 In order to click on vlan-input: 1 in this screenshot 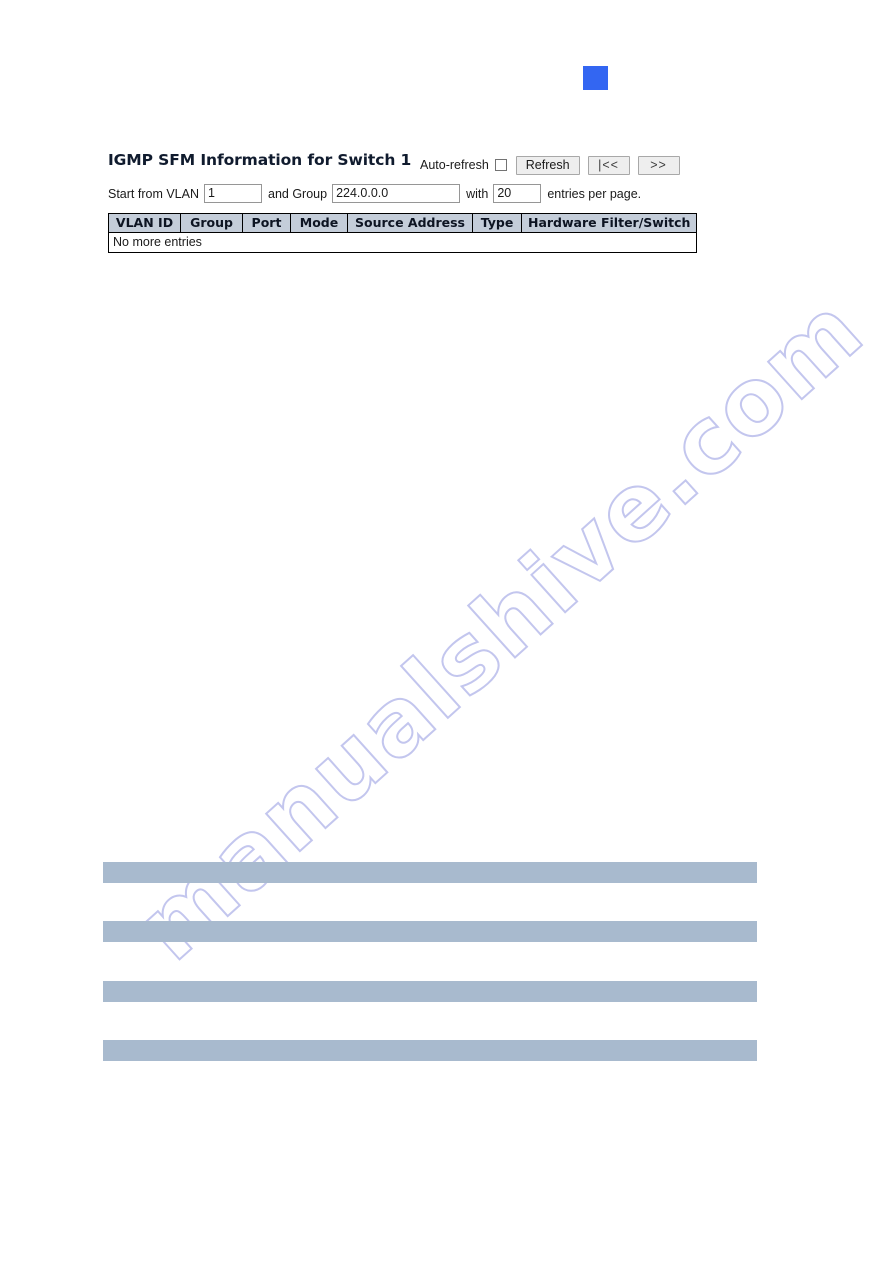, I will do `click(233, 193)`.